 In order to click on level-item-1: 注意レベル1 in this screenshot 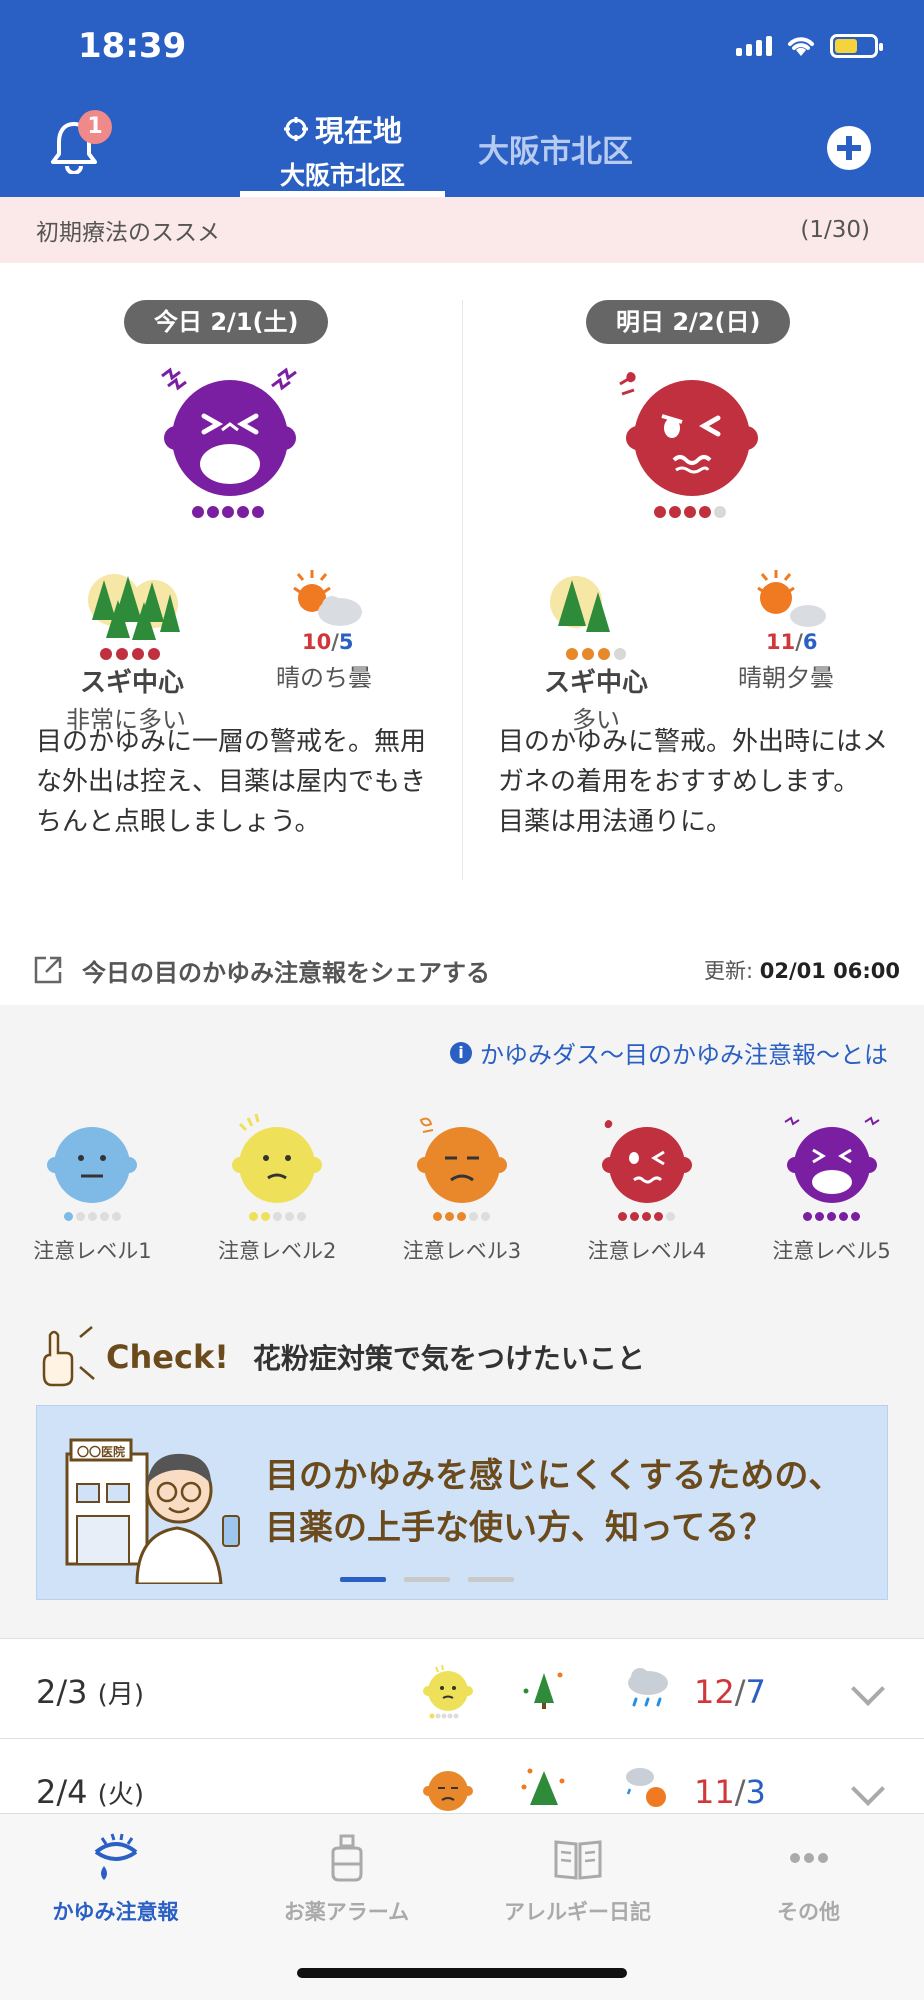, I will do `click(92, 1187)`.